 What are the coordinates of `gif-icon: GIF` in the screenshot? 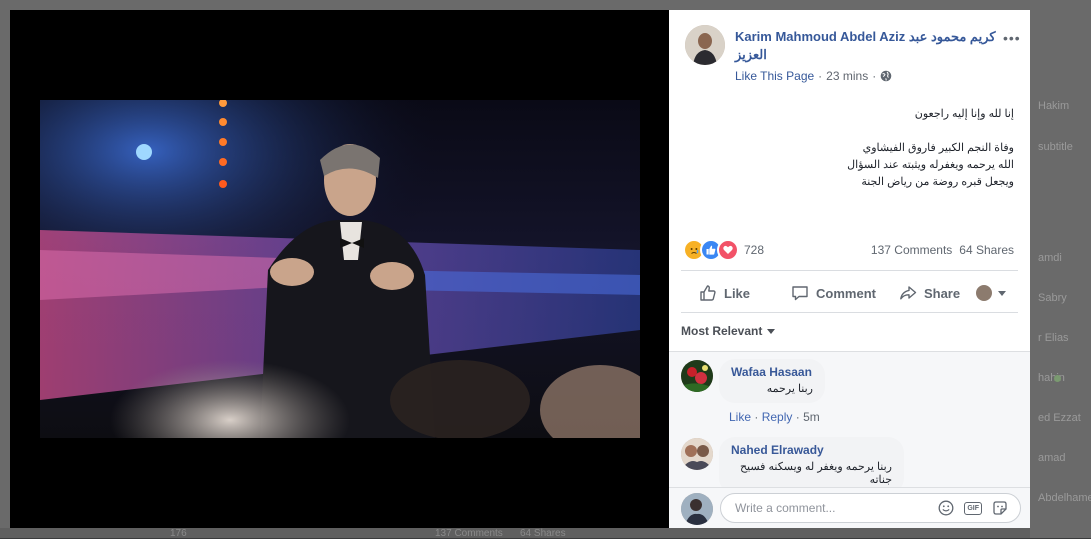 It's located at (973, 508).